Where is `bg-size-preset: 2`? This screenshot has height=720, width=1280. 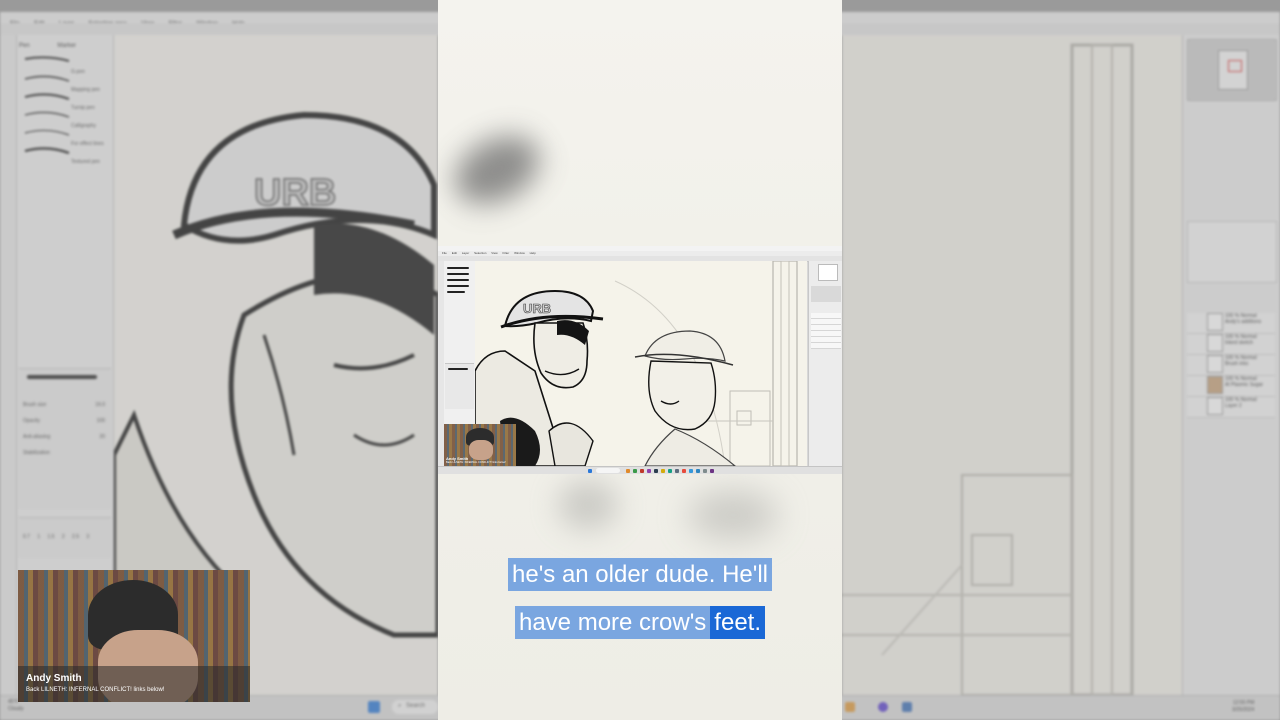
bg-size-preset: 2 is located at coordinates (63, 537).